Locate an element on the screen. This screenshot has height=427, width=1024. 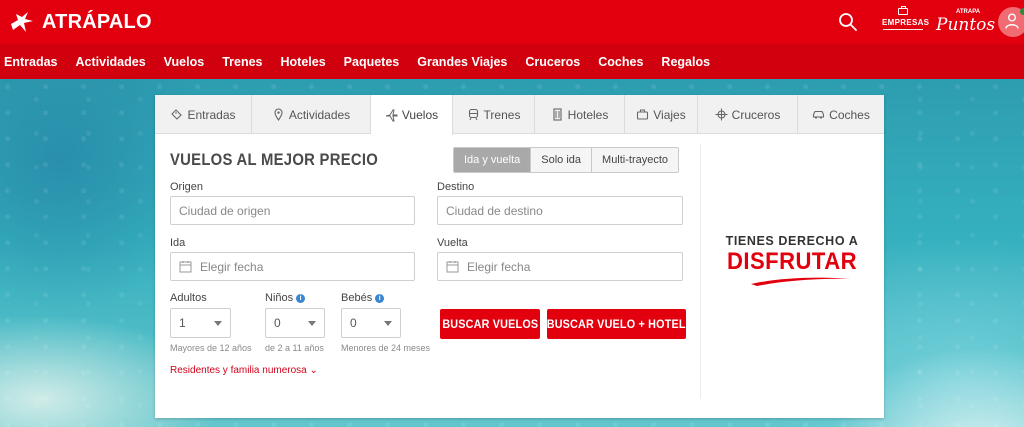
origen-label: Origen is located at coordinates (187, 187).